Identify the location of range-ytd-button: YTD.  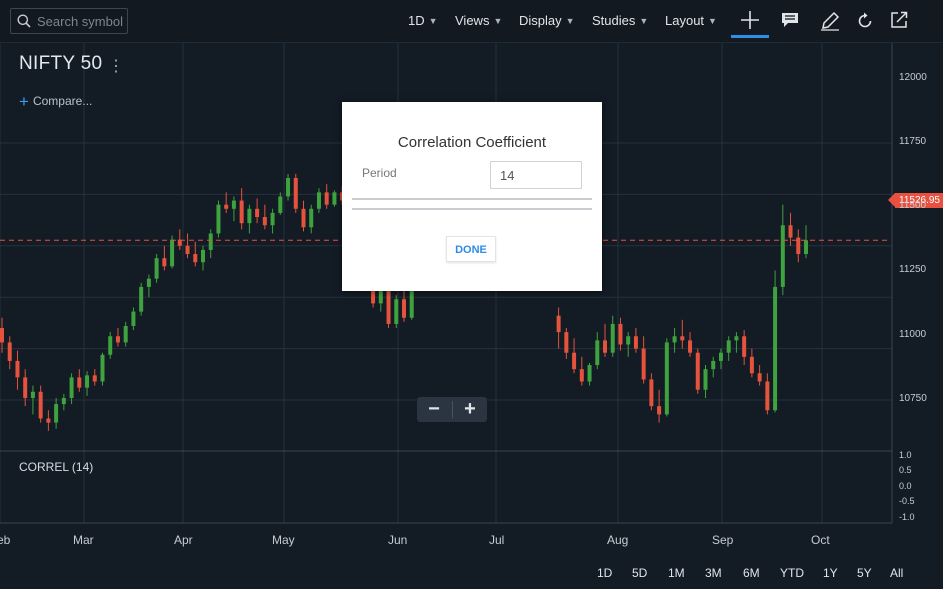
(792, 573).